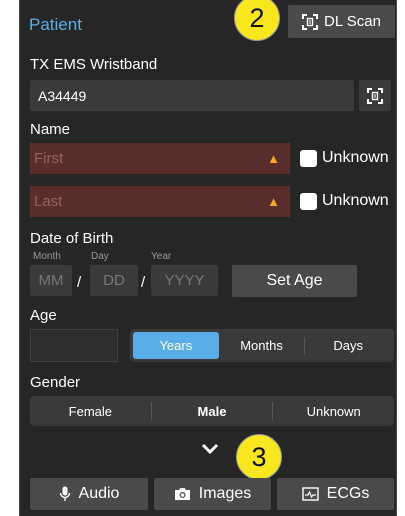 The width and height of the screenshot is (405, 516). I want to click on age-input, so click(74, 345).